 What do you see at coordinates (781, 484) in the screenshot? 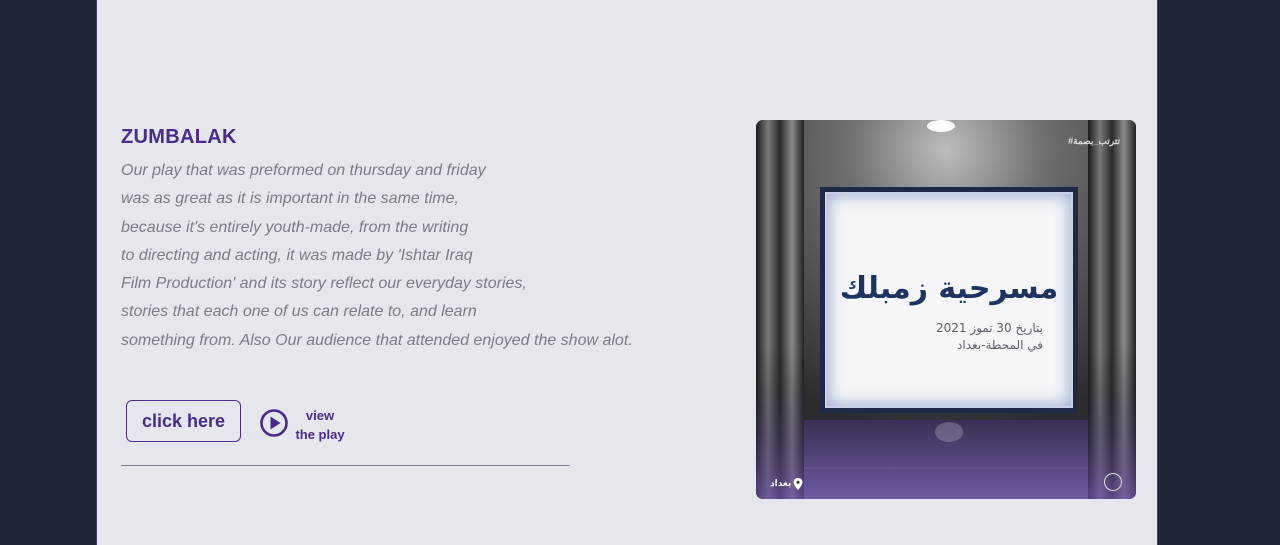
I see `poster-location-text: بغداد` at bounding box center [781, 484].